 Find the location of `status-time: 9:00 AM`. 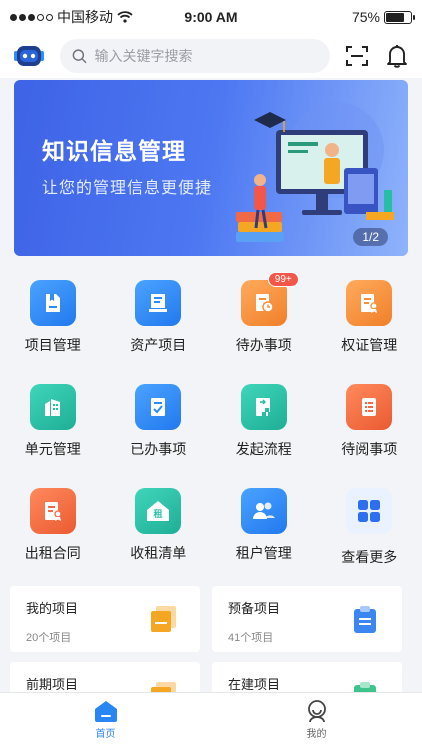

status-time: 9:00 AM is located at coordinates (211, 17).